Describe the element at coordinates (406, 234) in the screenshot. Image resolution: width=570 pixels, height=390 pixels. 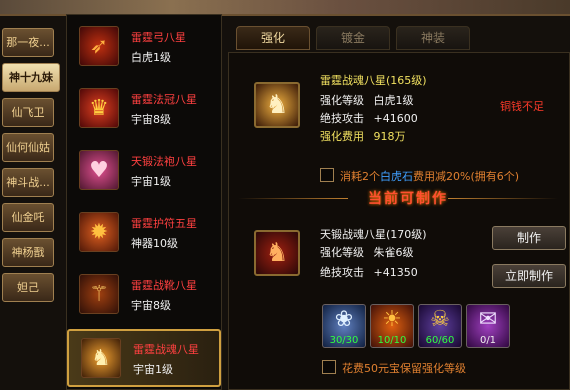
I see `craft-item-level: (170级)` at that location.